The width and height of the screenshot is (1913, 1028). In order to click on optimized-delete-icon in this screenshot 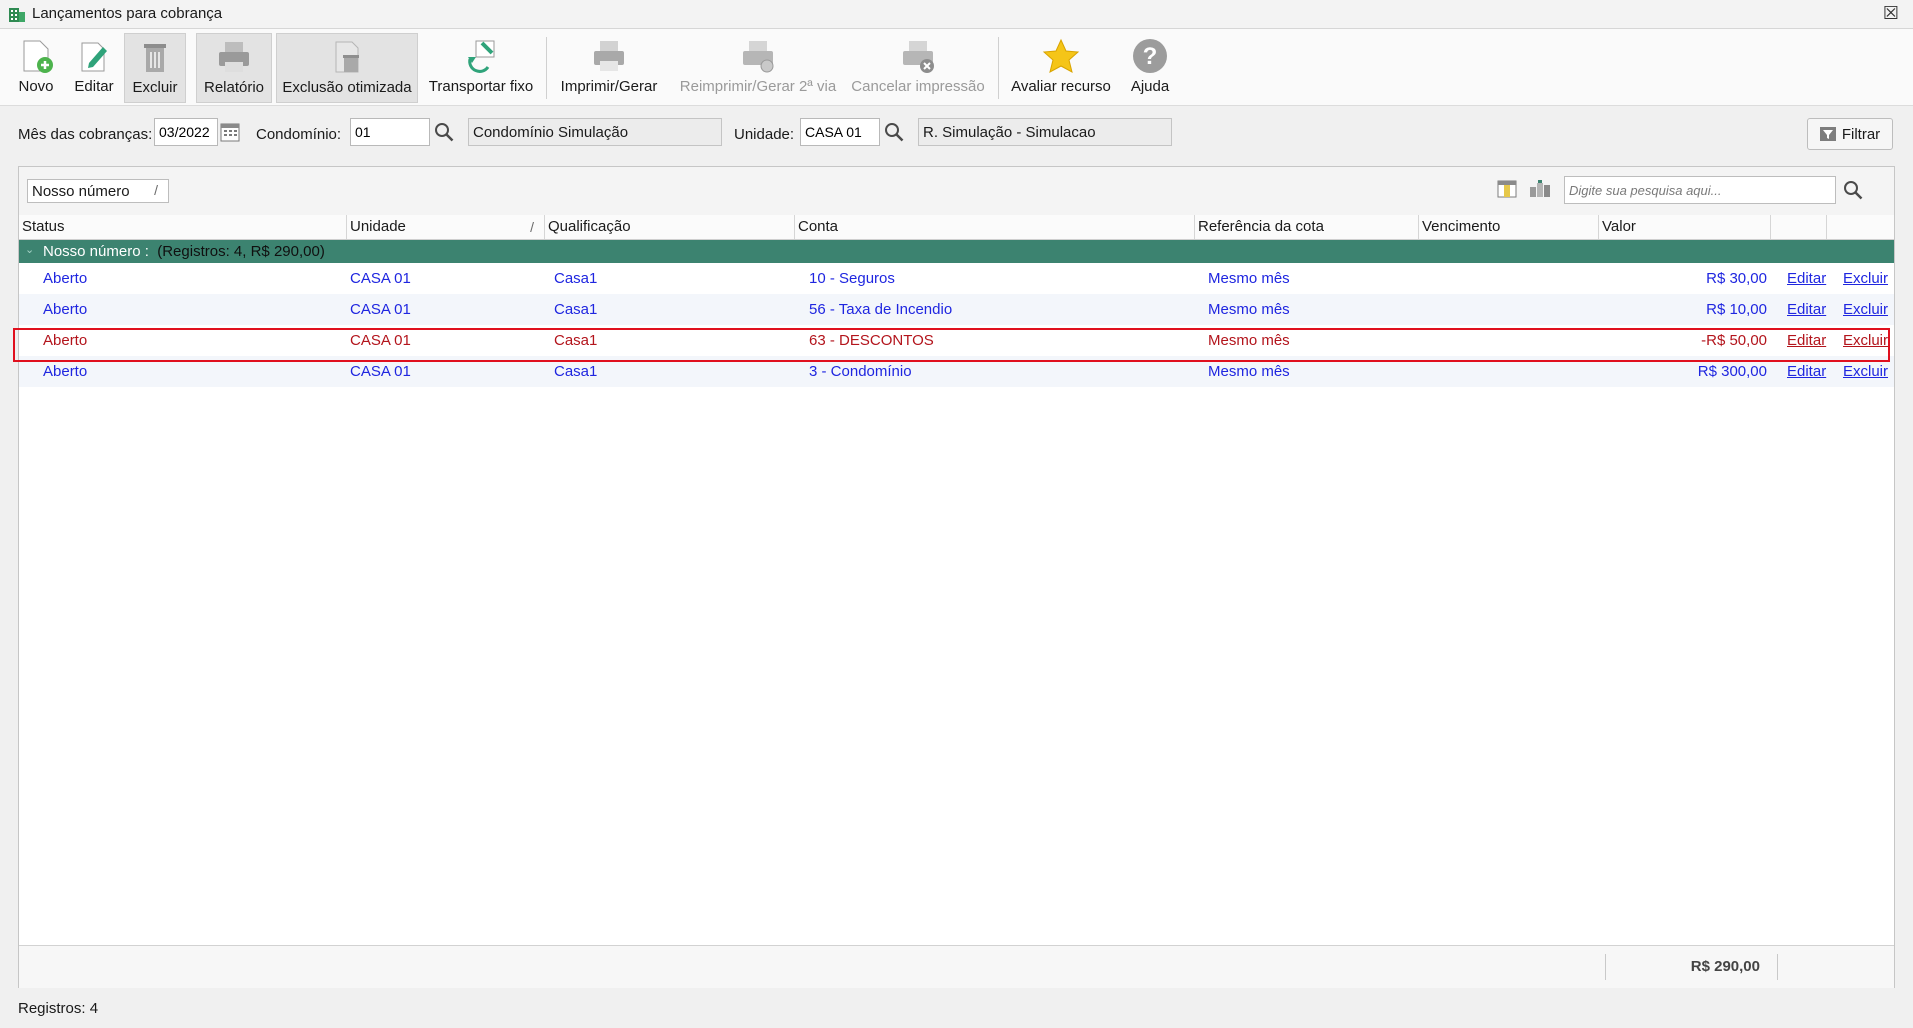, I will do `click(347, 57)`.